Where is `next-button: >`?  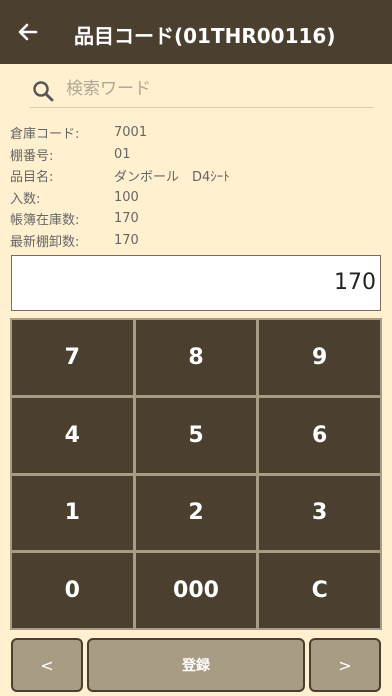 next-button: > is located at coordinates (345, 665).